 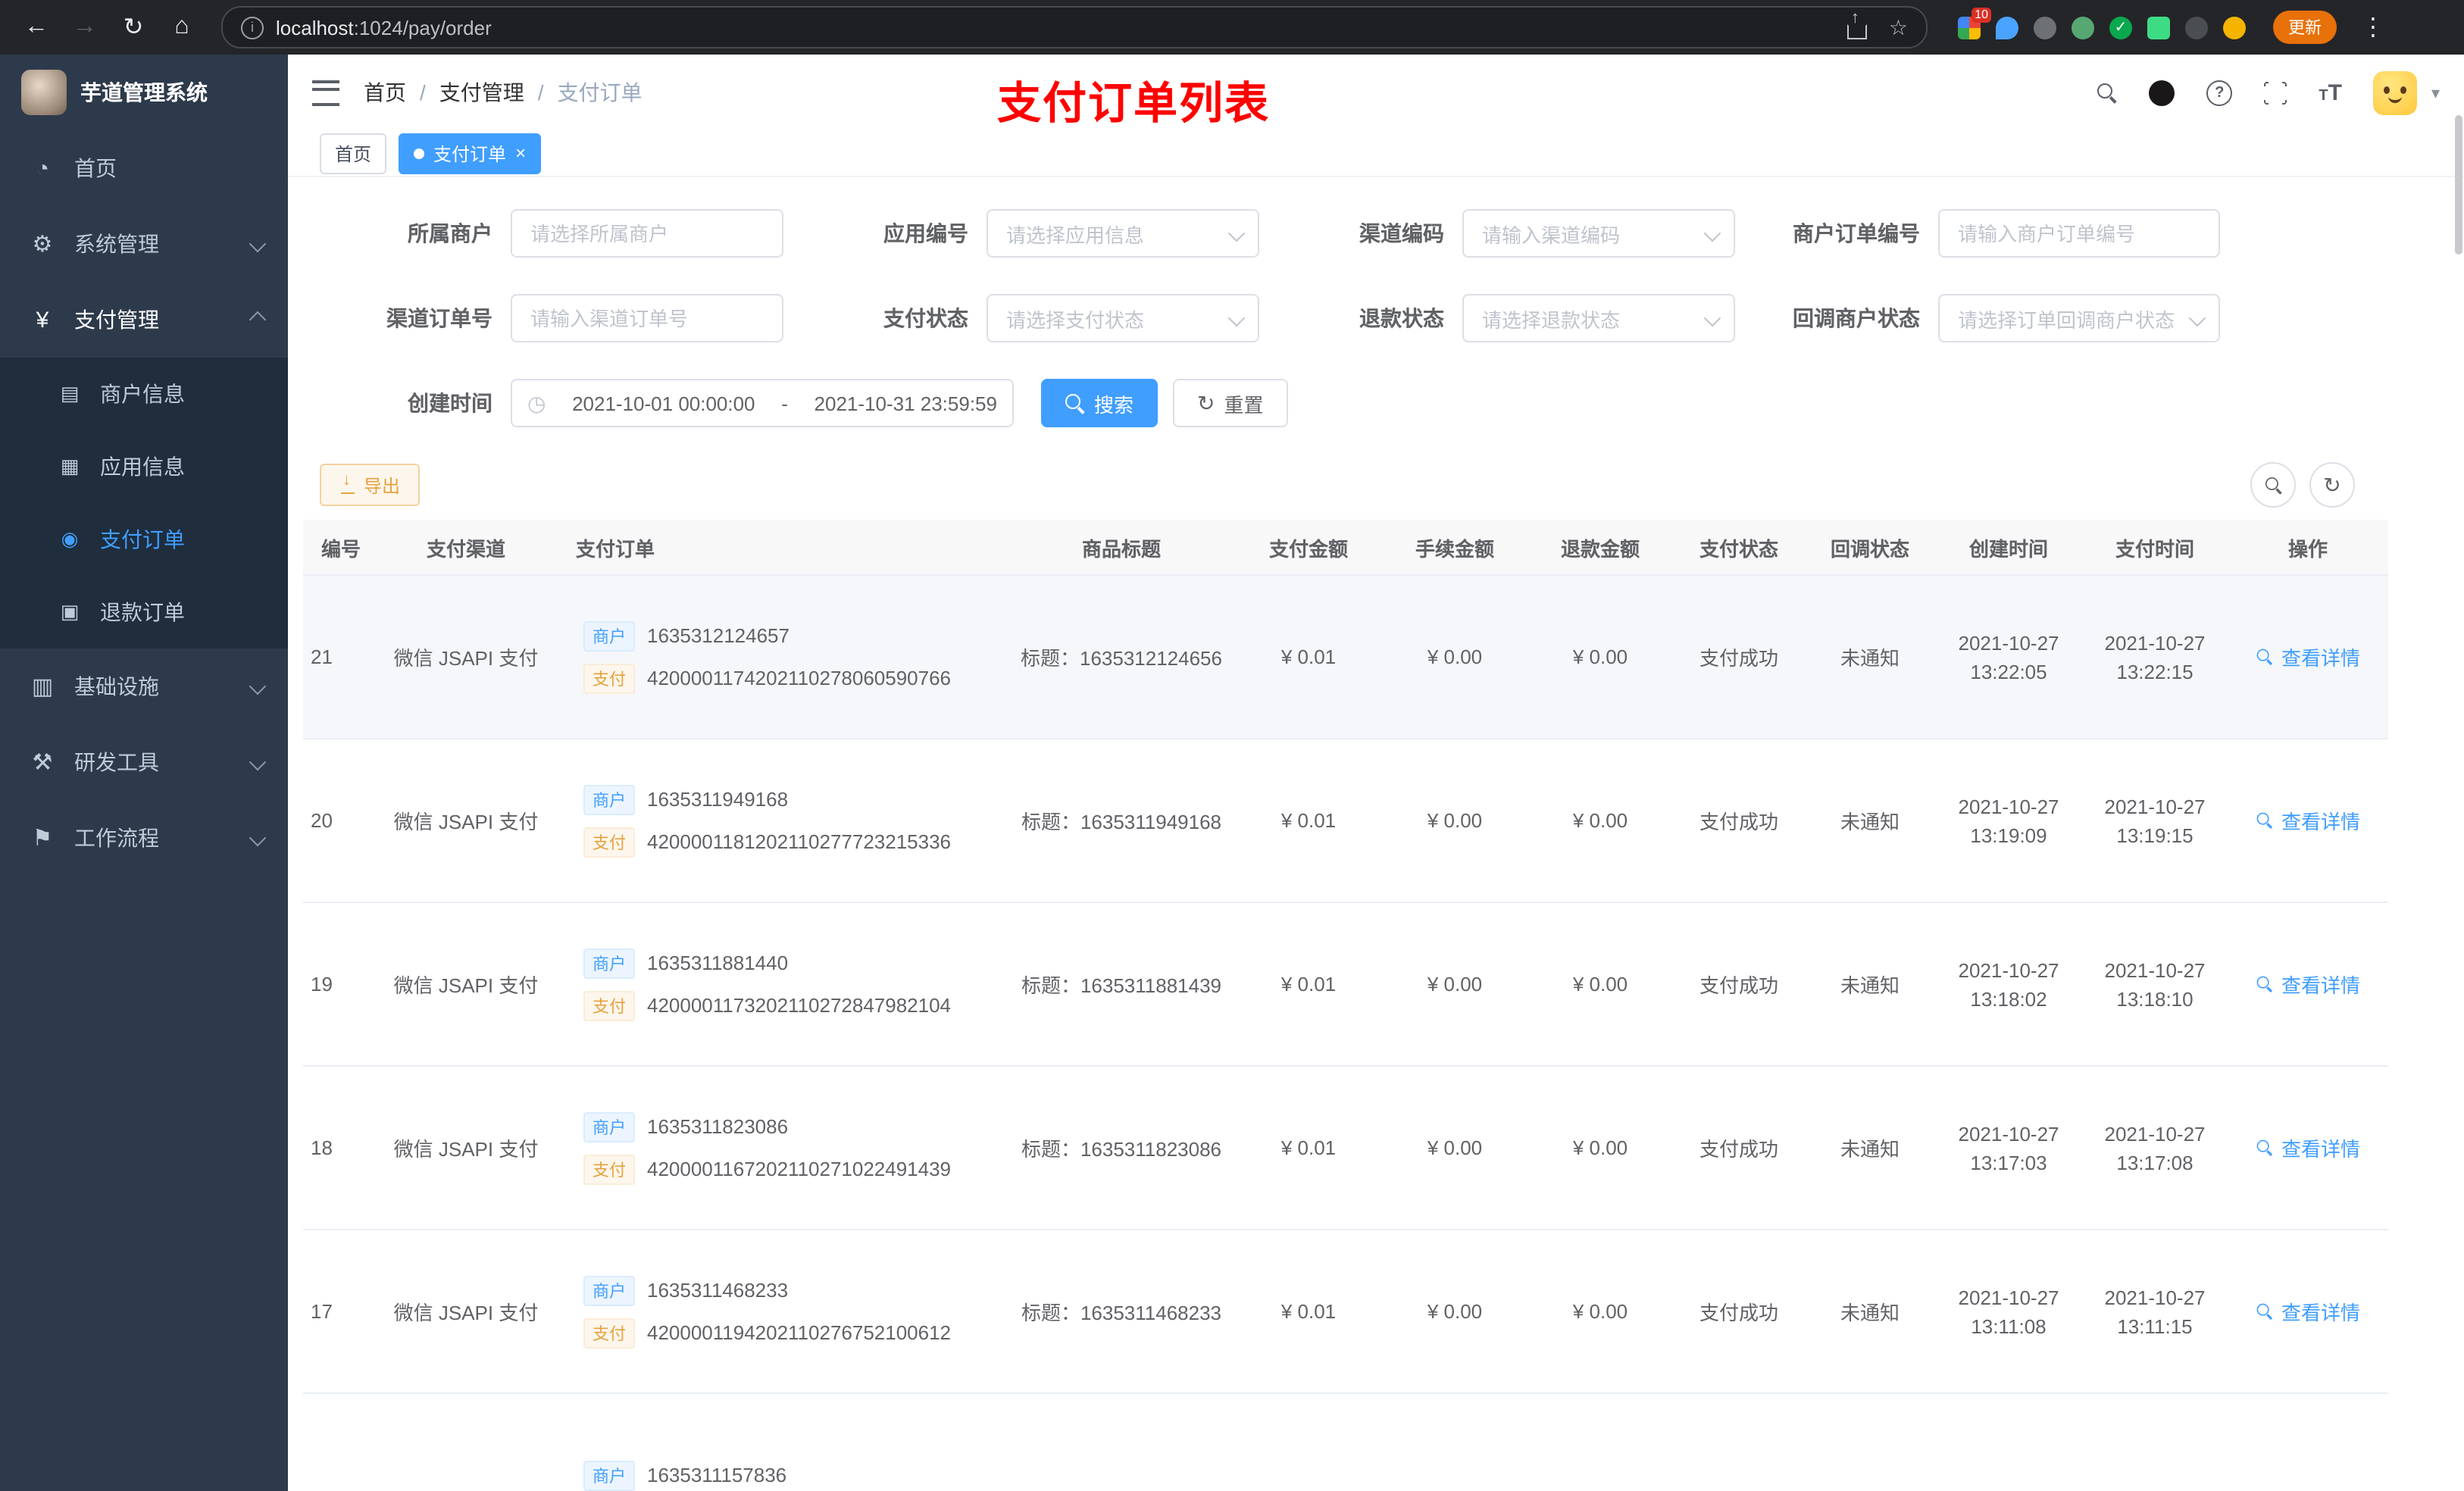 I want to click on col-fee: 手续金额, so click(x=1454, y=548).